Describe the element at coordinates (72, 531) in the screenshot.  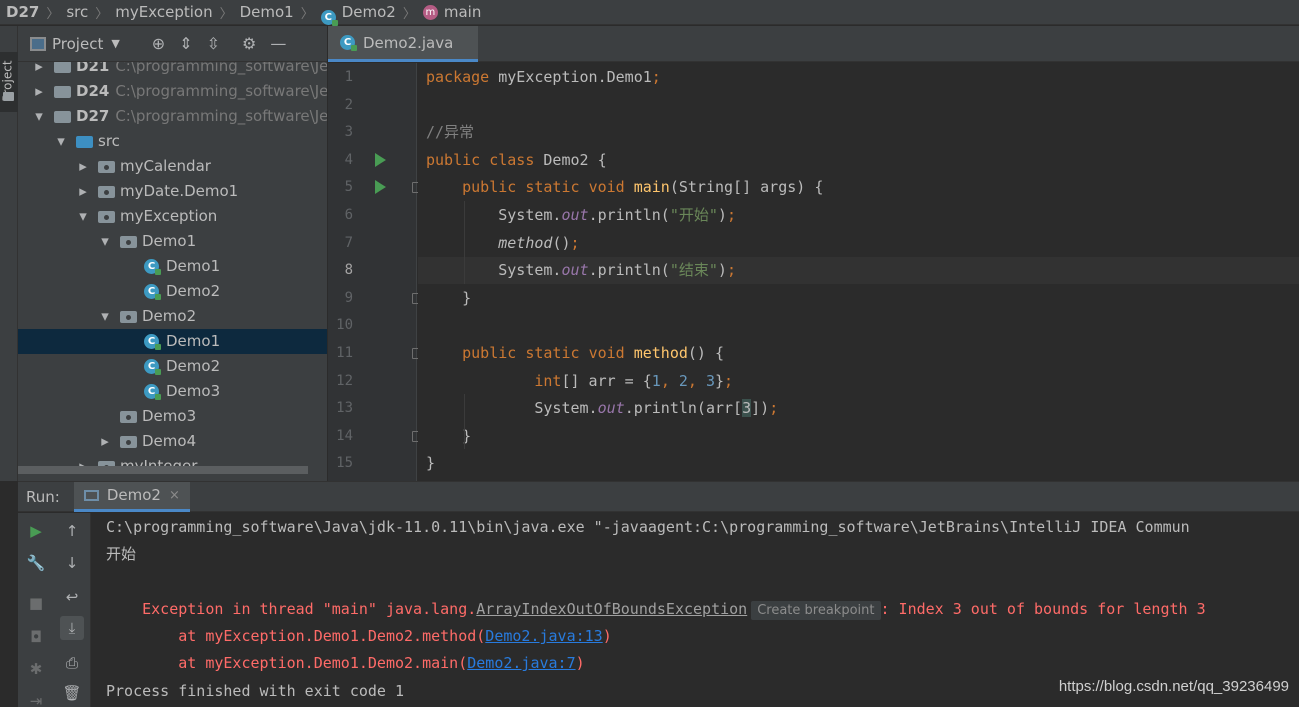
I see `arrow-up-icon: ↑` at that location.